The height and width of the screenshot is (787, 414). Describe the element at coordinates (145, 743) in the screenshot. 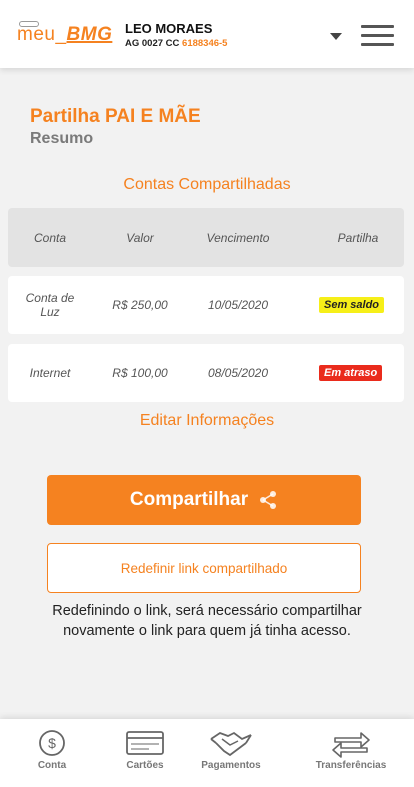

I see `card-icon` at that location.